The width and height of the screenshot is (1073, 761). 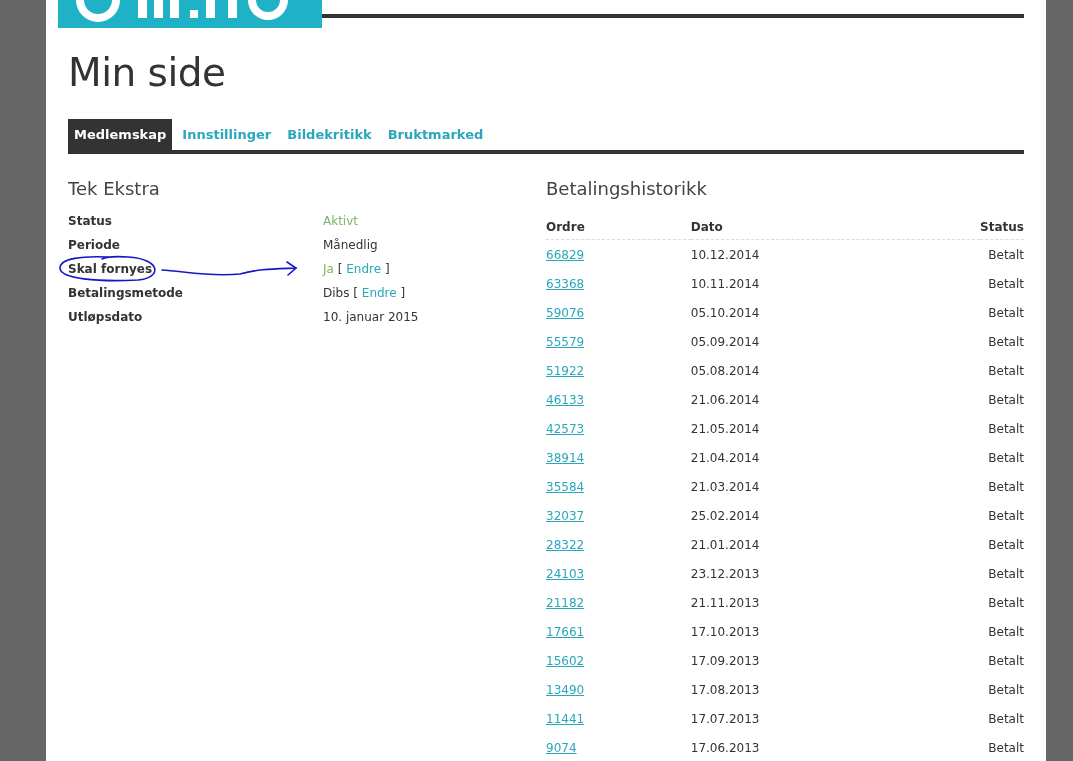 What do you see at coordinates (725, 486) in the screenshot?
I see `table-cell: 21.03.2014` at bounding box center [725, 486].